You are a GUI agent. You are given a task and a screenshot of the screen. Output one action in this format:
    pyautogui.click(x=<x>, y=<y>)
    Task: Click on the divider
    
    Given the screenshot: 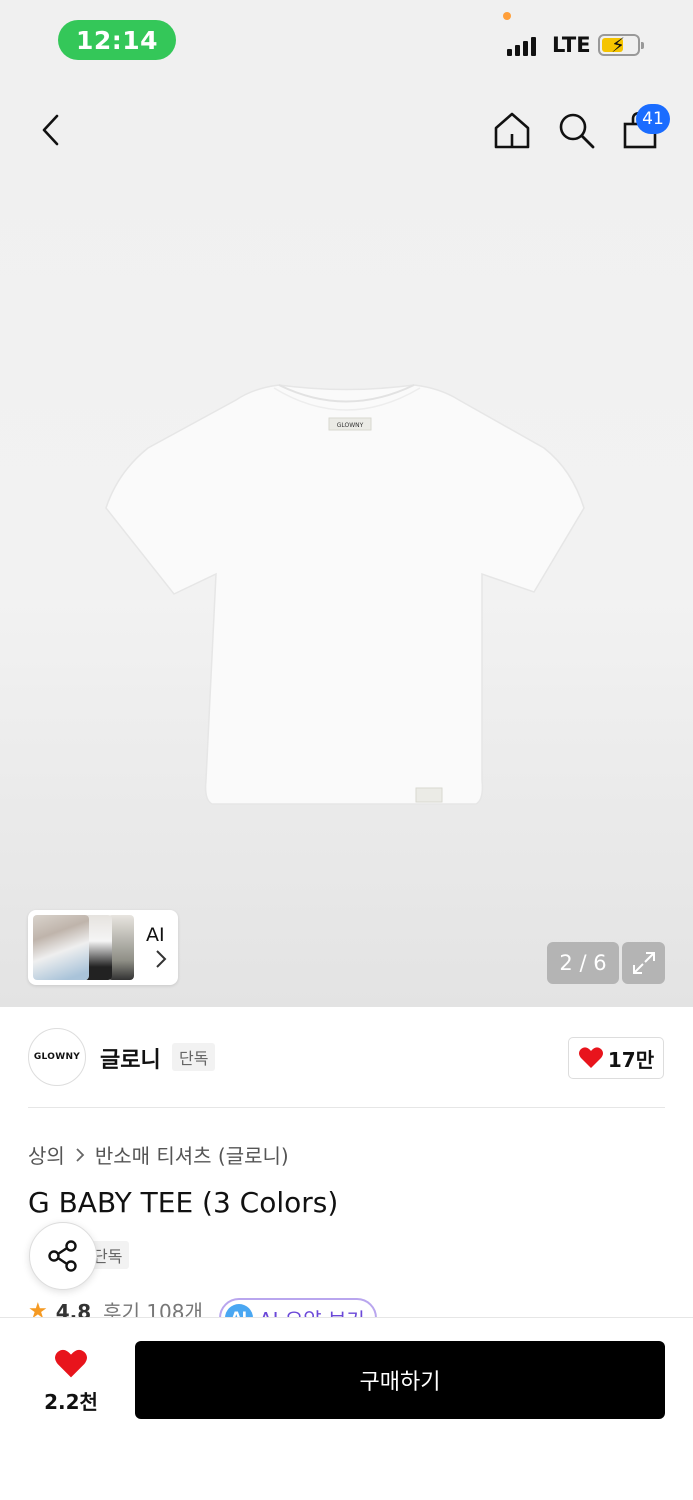 What is the action you would take?
    pyautogui.click(x=346, y=1107)
    